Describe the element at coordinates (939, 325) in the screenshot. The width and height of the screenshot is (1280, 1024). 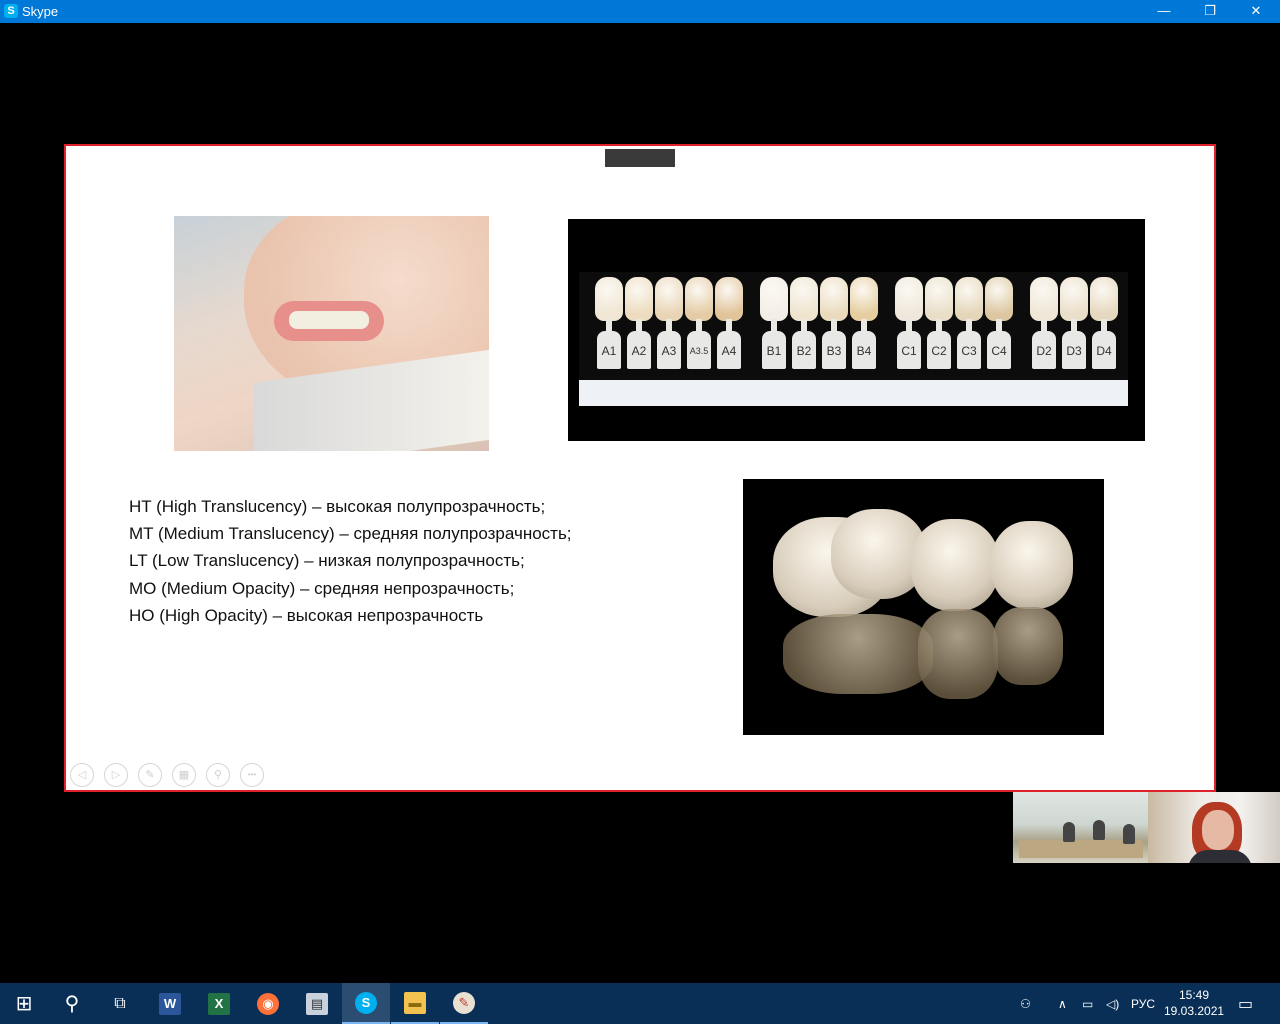
I see `shade-tab-c2: C2` at that location.